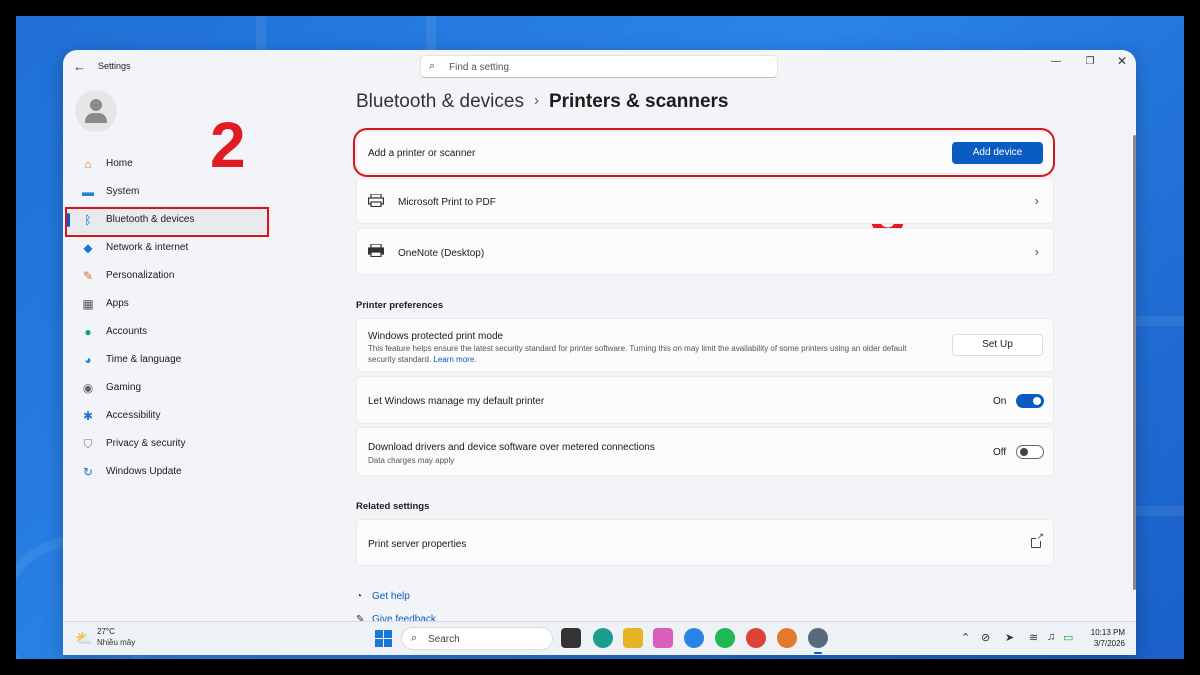  I want to click on help-icon: ◔, so click(359, 596).